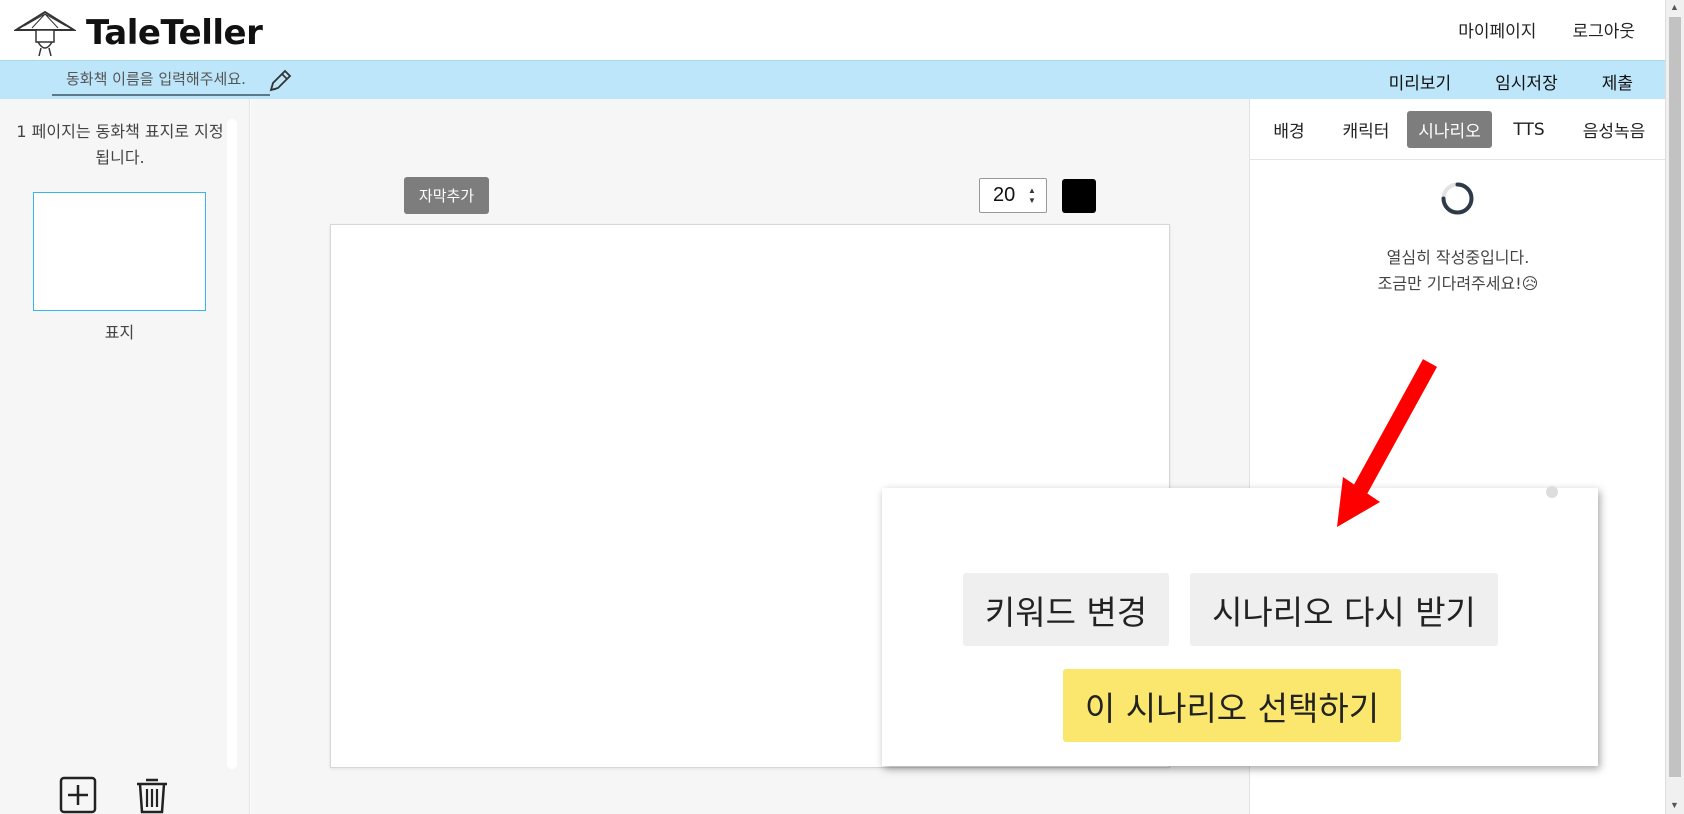 The width and height of the screenshot is (1684, 814). What do you see at coordinates (1526, 81) in the screenshot?
I see `temp-save-button: 임시저장` at bounding box center [1526, 81].